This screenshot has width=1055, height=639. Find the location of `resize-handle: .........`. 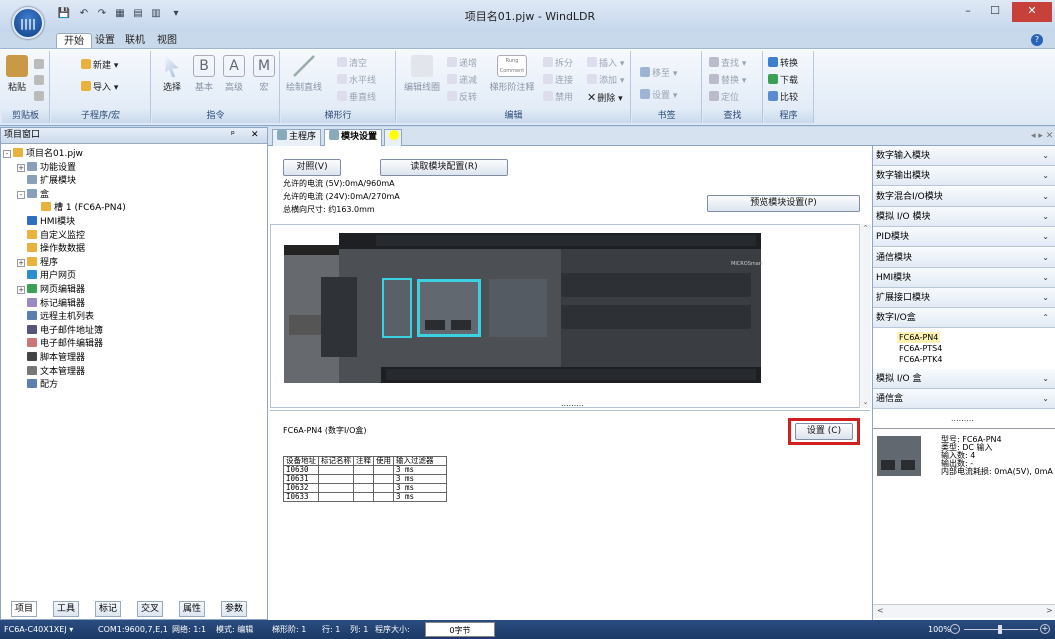

resize-handle: ......... is located at coordinates (572, 403).